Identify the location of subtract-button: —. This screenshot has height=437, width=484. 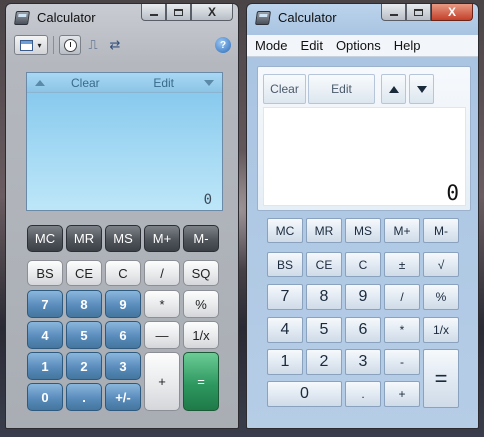
(162, 335).